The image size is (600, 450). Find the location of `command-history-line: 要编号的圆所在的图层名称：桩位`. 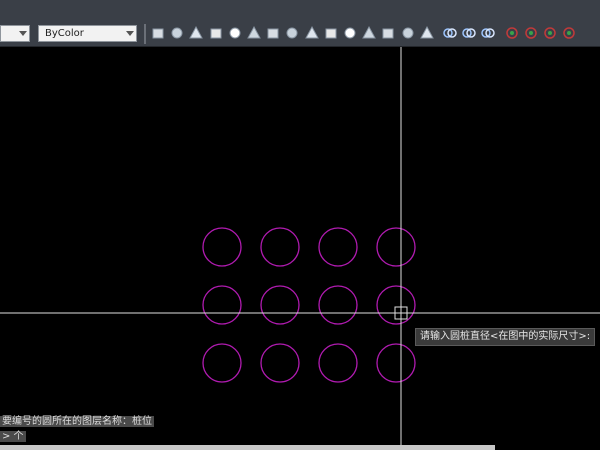

command-history-line: 要编号的圆所在的图层名称：桩位 is located at coordinates (77, 422).